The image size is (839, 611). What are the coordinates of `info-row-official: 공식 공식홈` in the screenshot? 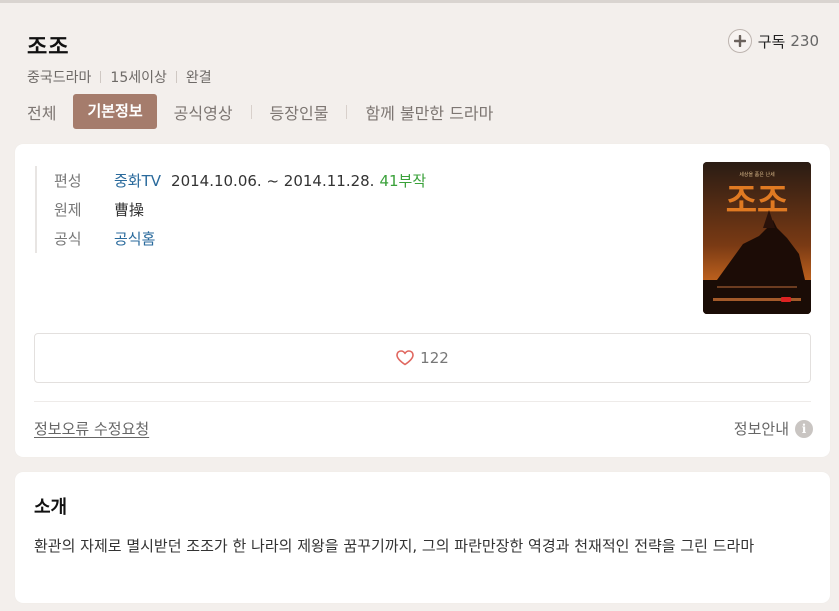 It's located at (240, 238).